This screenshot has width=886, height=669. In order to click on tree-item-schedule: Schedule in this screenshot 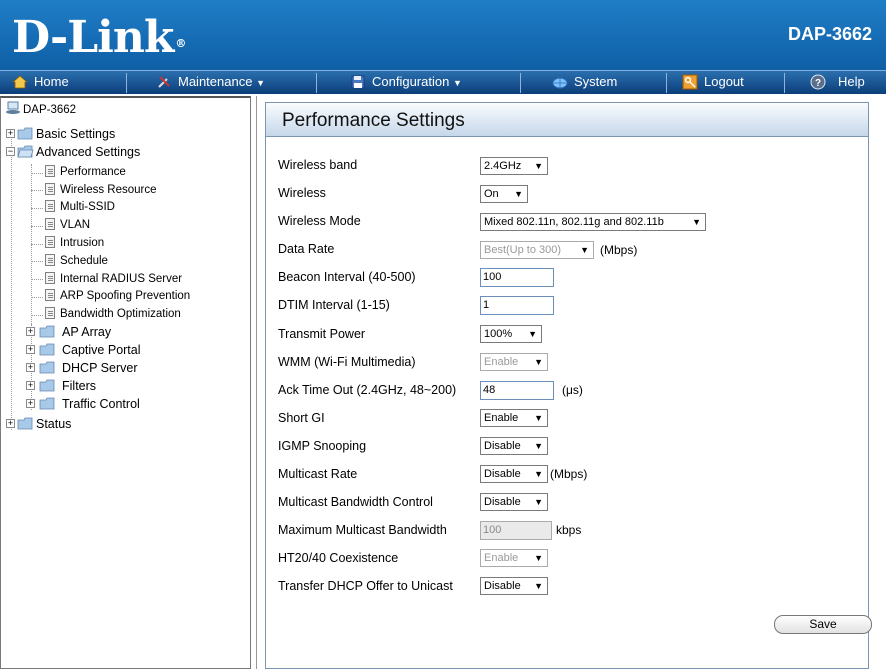, I will do `click(76, 261)`.